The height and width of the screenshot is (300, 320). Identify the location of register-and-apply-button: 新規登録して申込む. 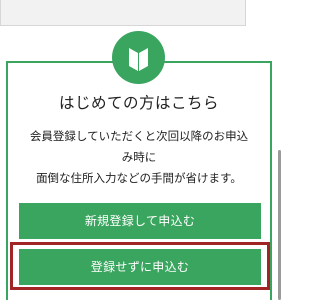
(140, 221).